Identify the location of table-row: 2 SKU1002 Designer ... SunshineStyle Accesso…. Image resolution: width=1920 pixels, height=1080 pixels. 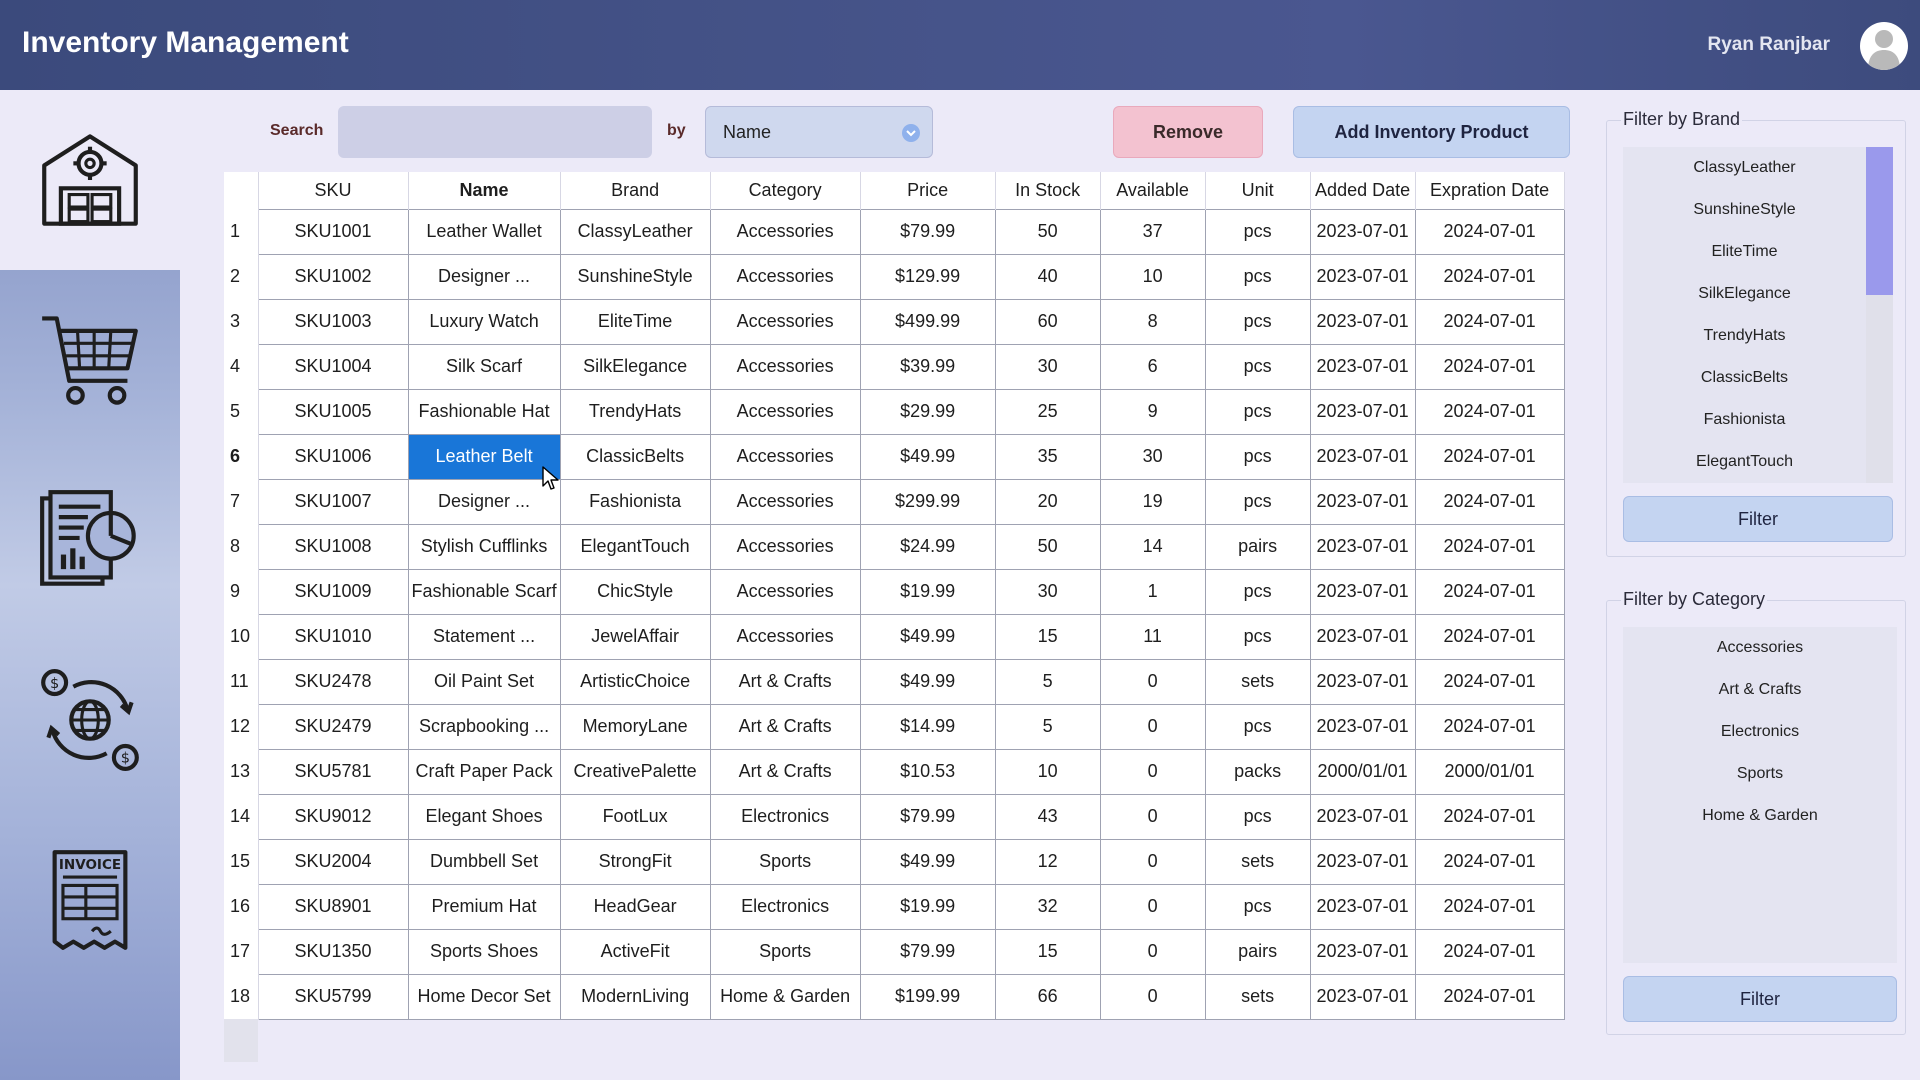
(894, 276).